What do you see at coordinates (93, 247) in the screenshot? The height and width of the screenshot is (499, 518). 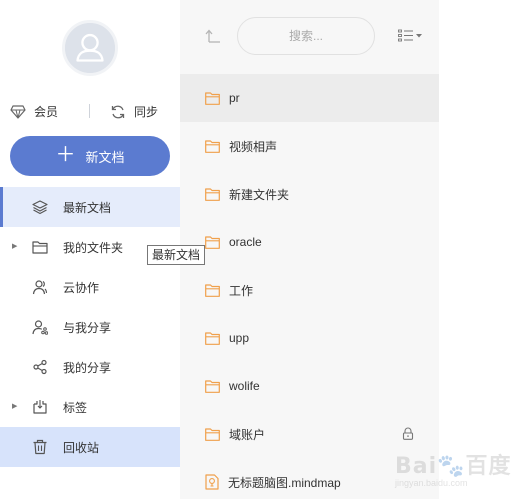 I see `sidebar-item-label: 我的文件夹` at bounding box center [93, 247].